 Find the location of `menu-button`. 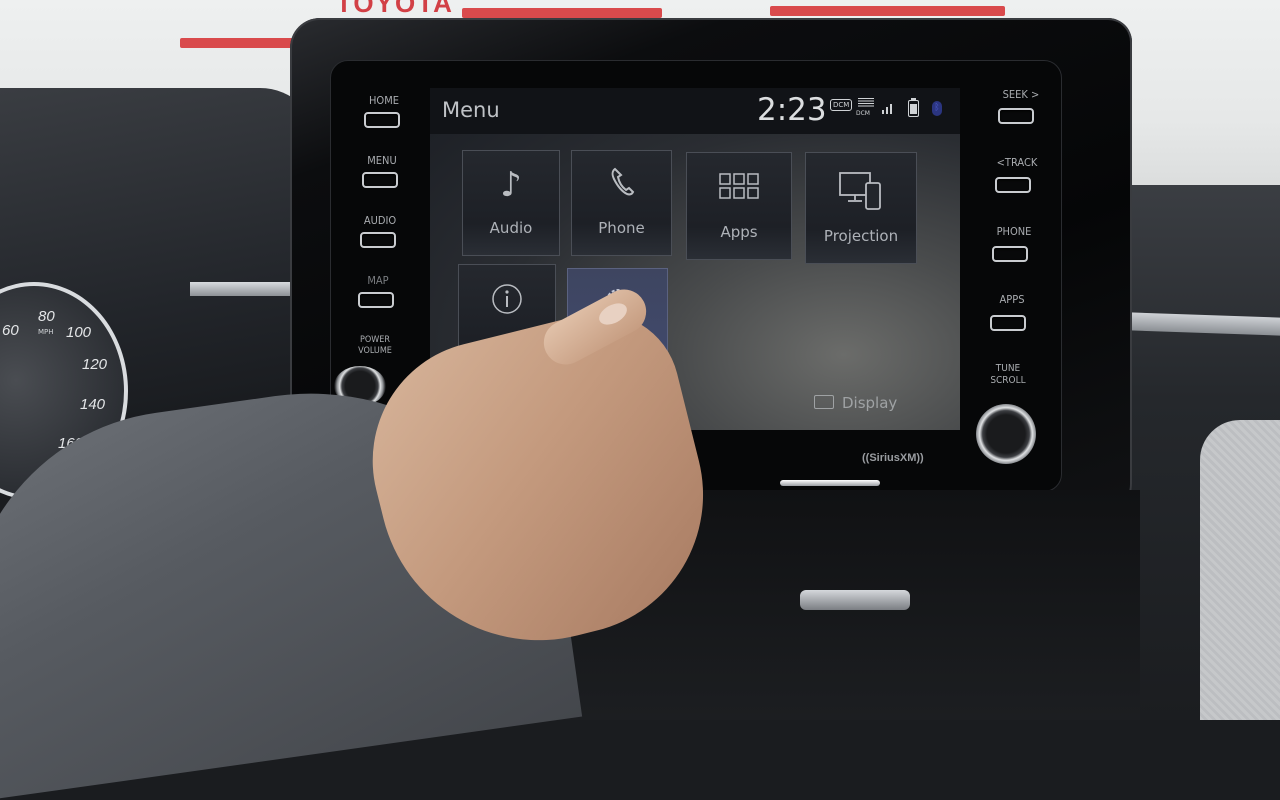

menu-button is located at coordinates (380, 180).